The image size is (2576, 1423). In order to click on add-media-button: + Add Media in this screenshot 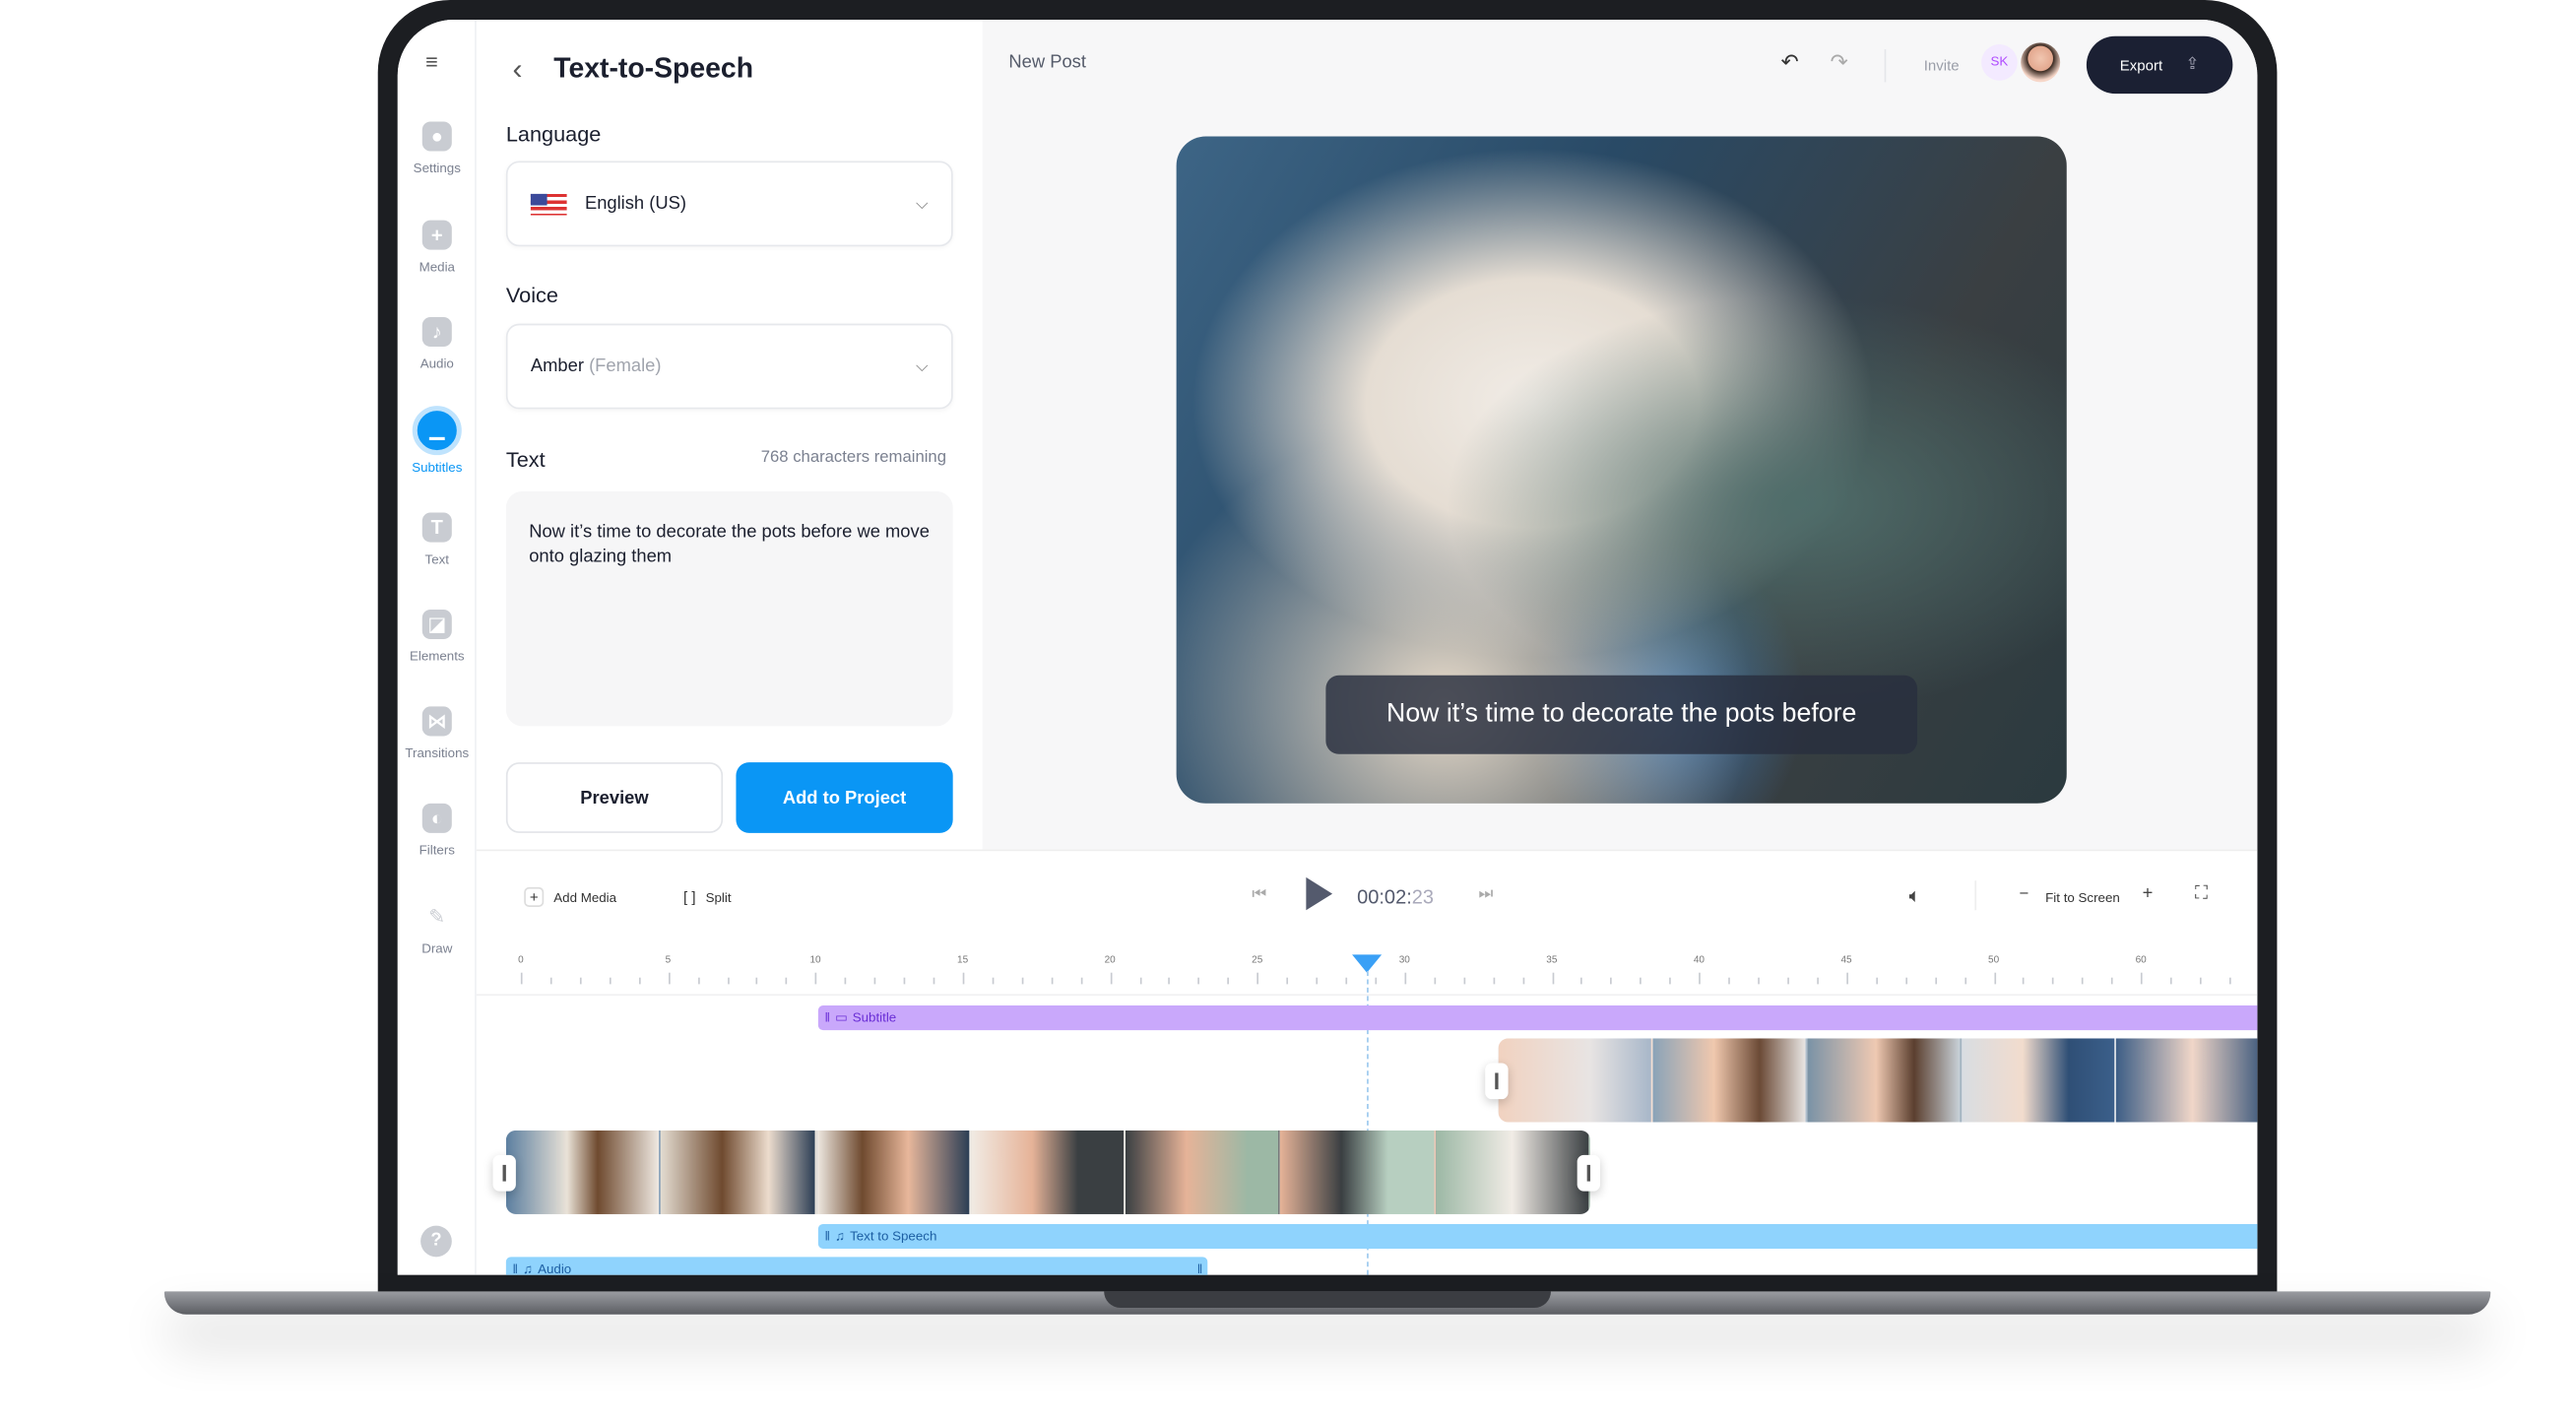, I will do `click(570, 896)`.